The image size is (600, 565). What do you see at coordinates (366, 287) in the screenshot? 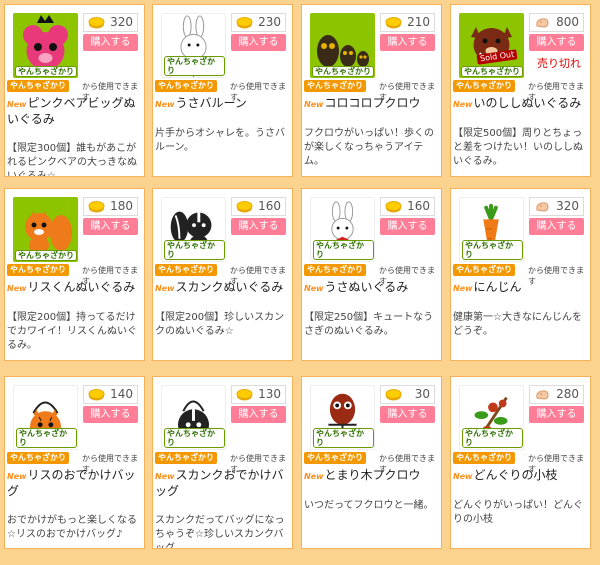
I see `item-name-text: うさぬいぐるみ` at bounding box center [366, 287].